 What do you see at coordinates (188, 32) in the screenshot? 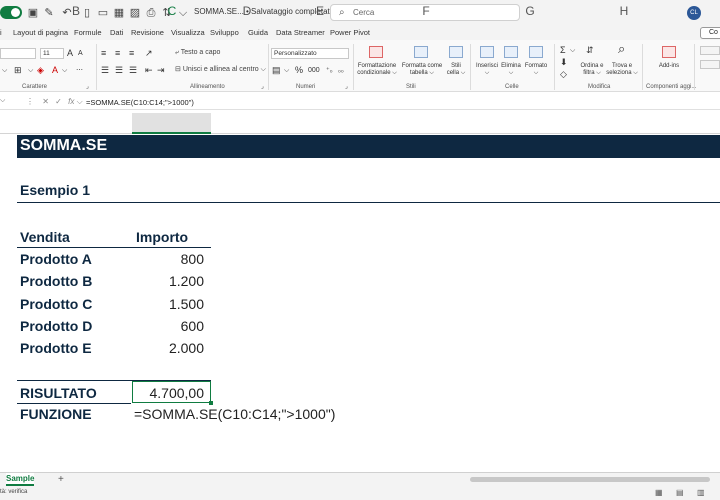
I see `tab-view: Visualizza` at bounding box center [188, 32].